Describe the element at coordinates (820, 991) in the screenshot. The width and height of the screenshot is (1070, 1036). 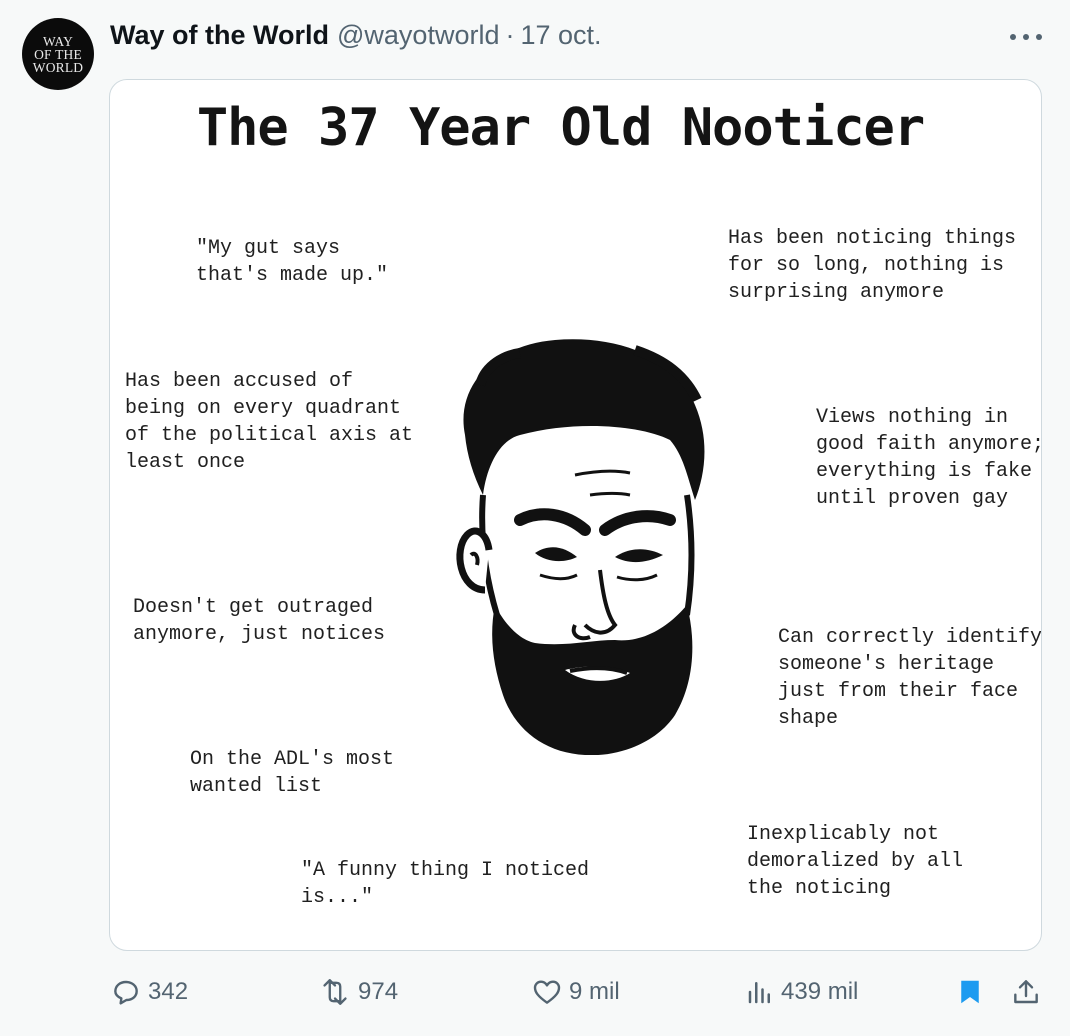
I see `views-count: 439 mil` at that location.